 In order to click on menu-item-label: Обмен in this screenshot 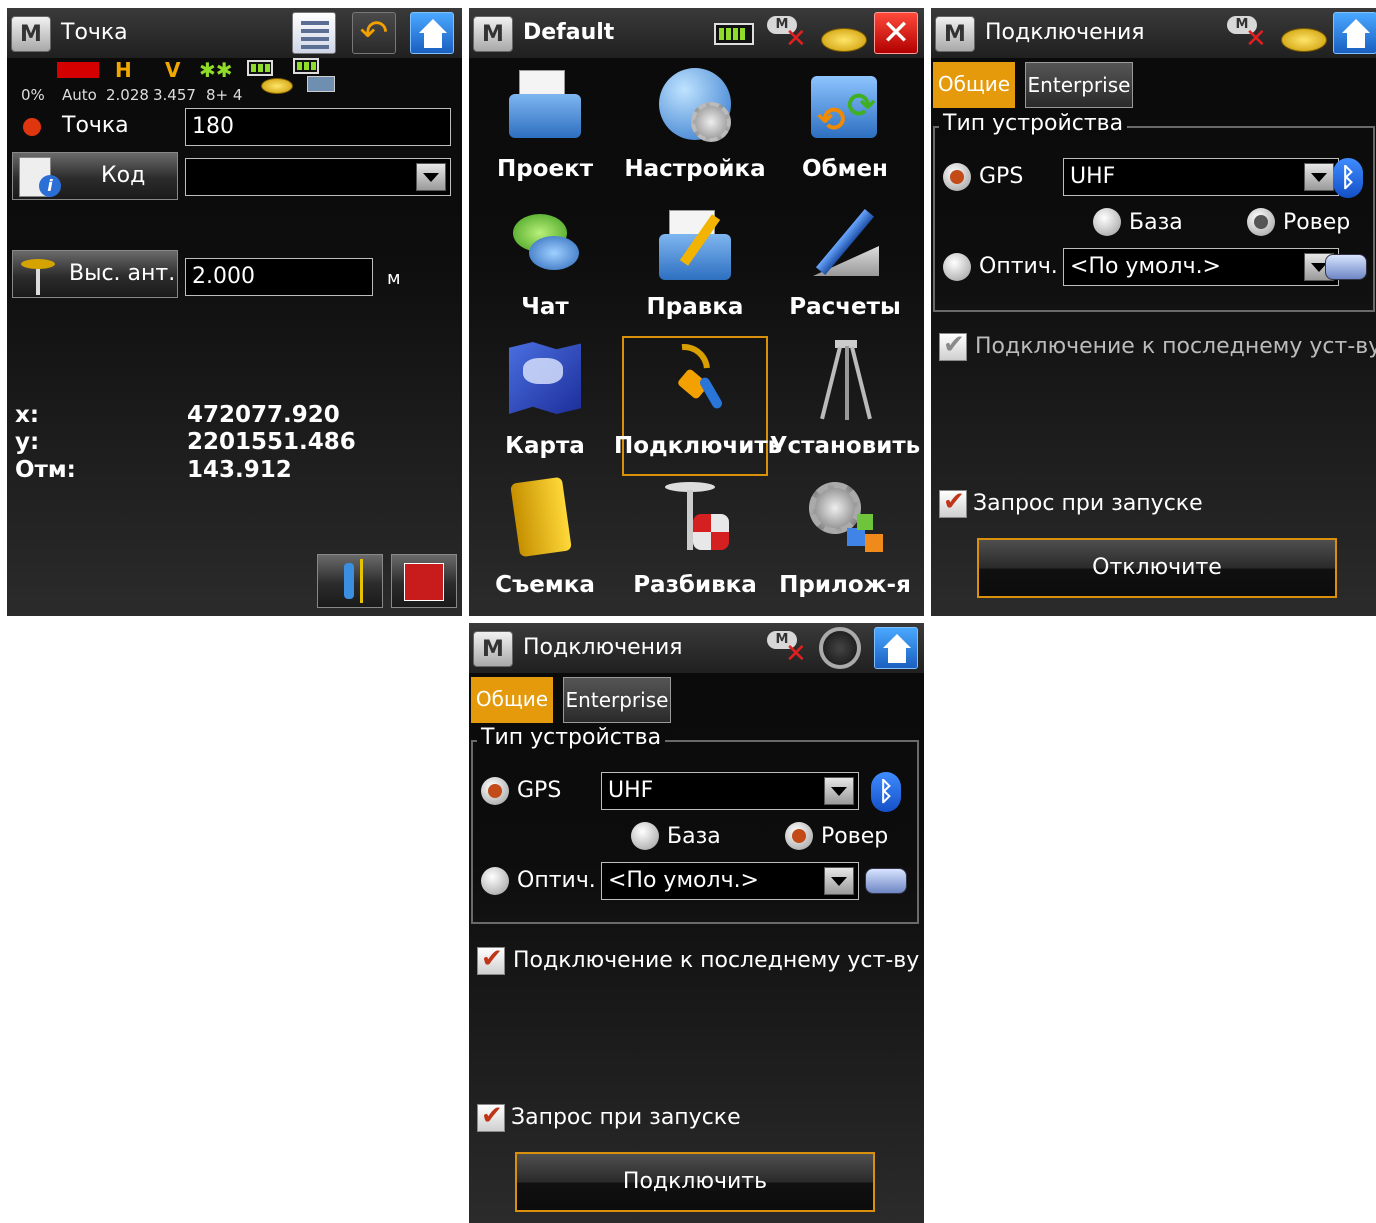, I will do `click(845, 169)`.